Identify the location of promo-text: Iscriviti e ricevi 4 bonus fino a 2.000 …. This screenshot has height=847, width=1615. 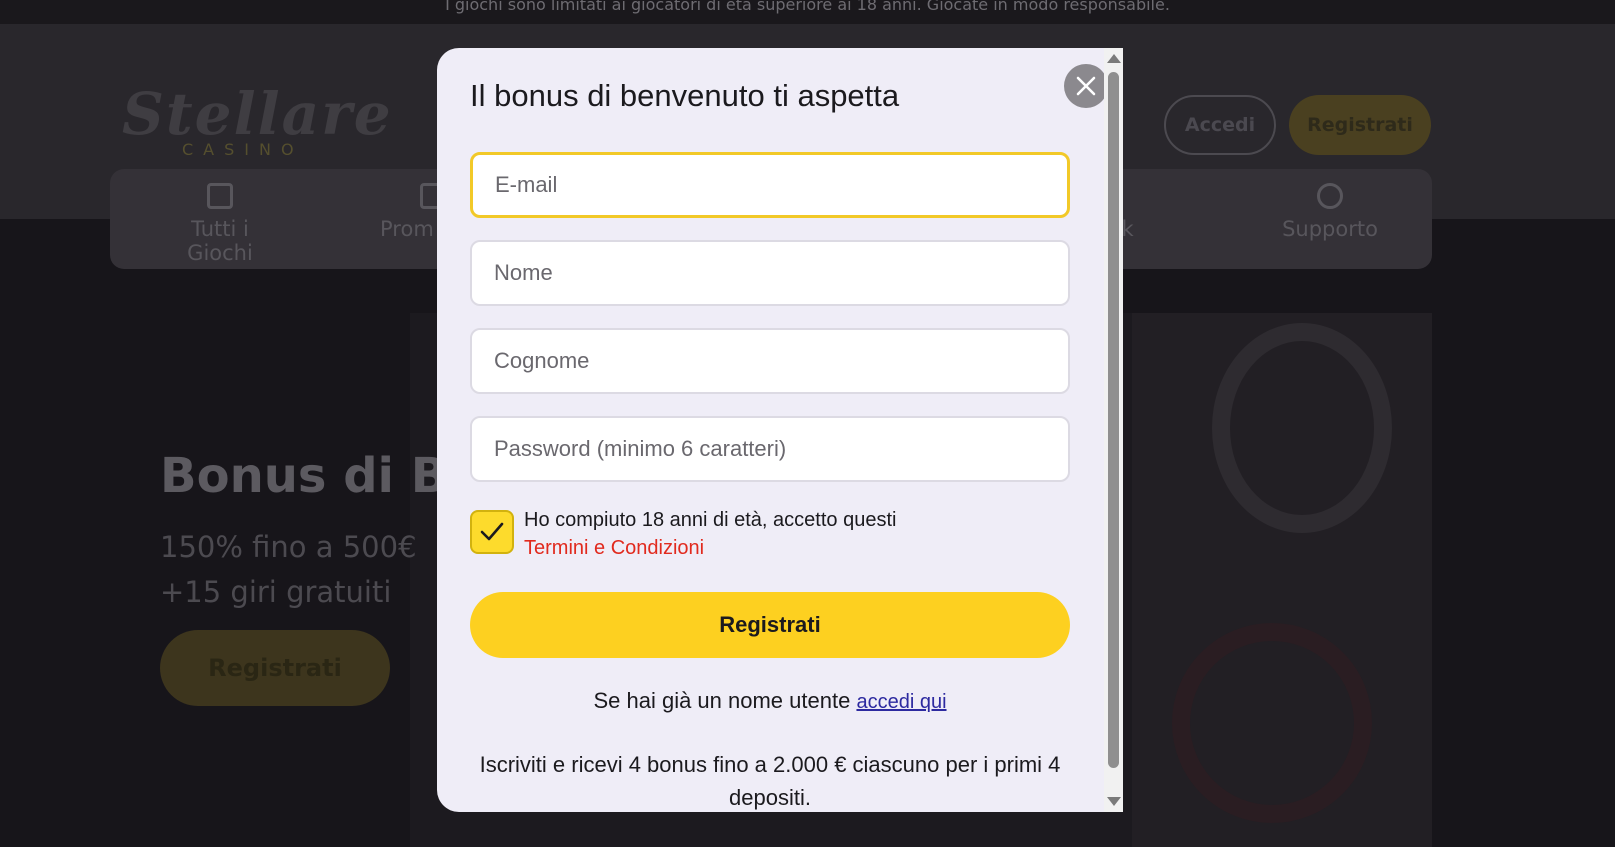
(770, 781).